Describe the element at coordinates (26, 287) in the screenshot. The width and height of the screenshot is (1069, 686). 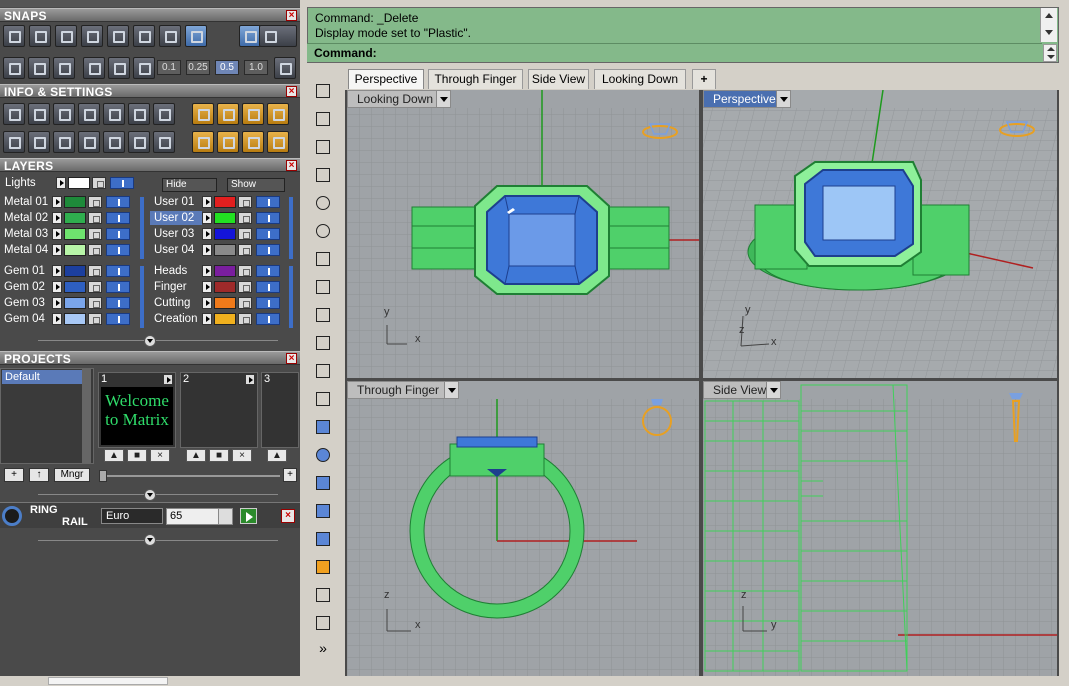
I see `layer-name: Gem 02` at that location.